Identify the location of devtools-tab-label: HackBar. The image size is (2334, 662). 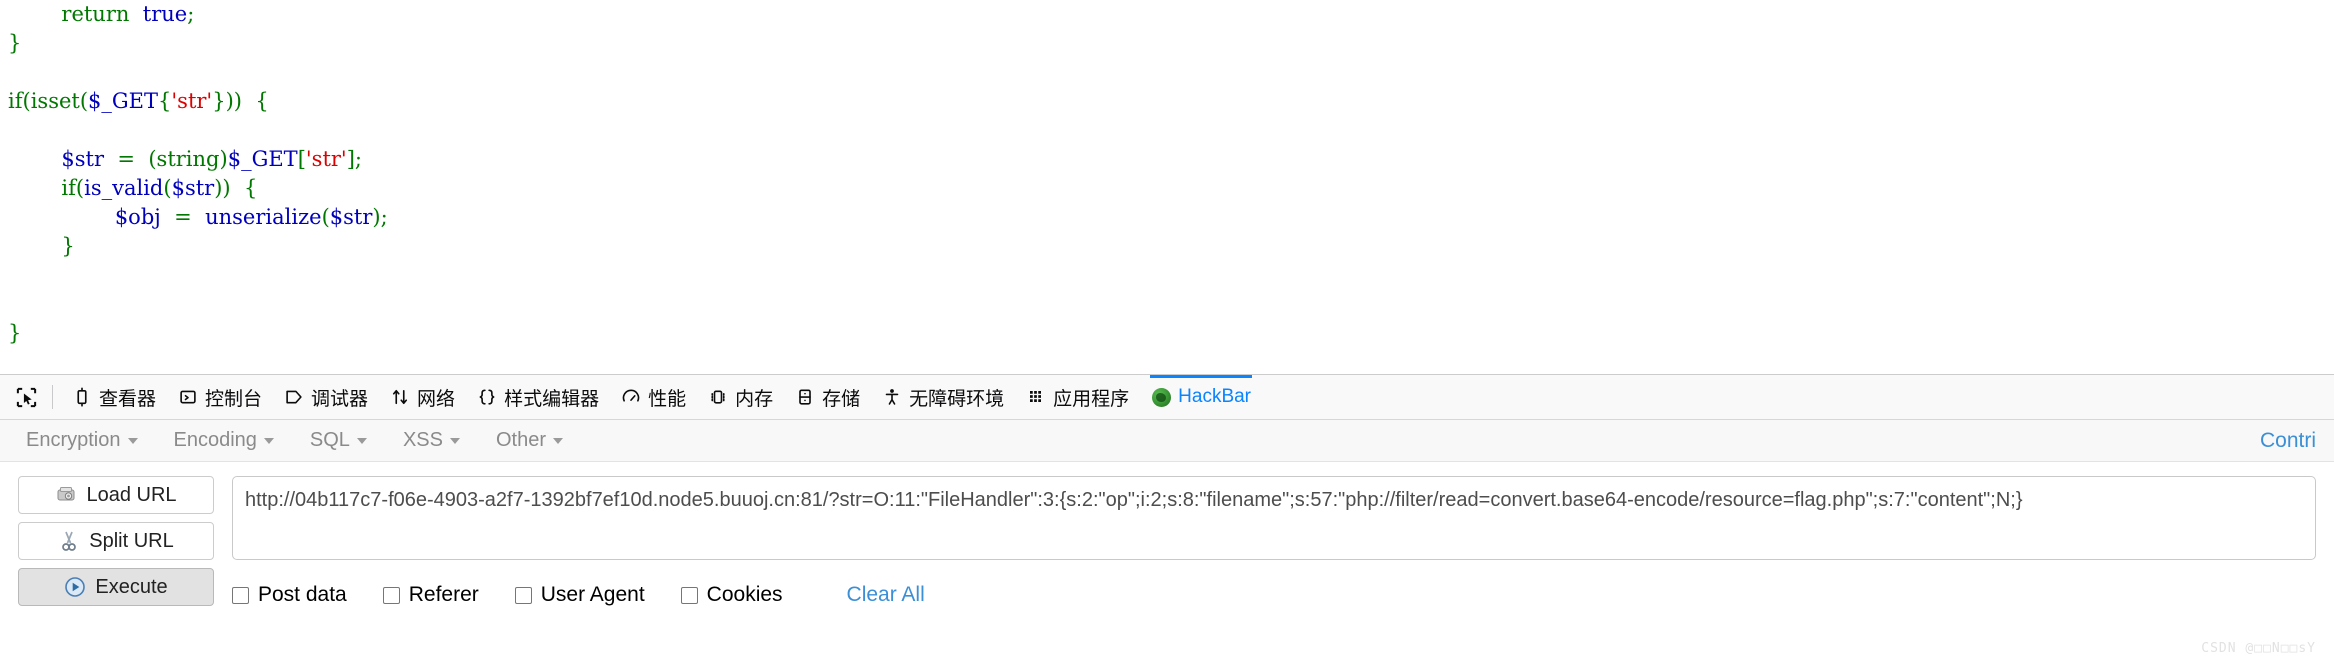
(1215, 396).